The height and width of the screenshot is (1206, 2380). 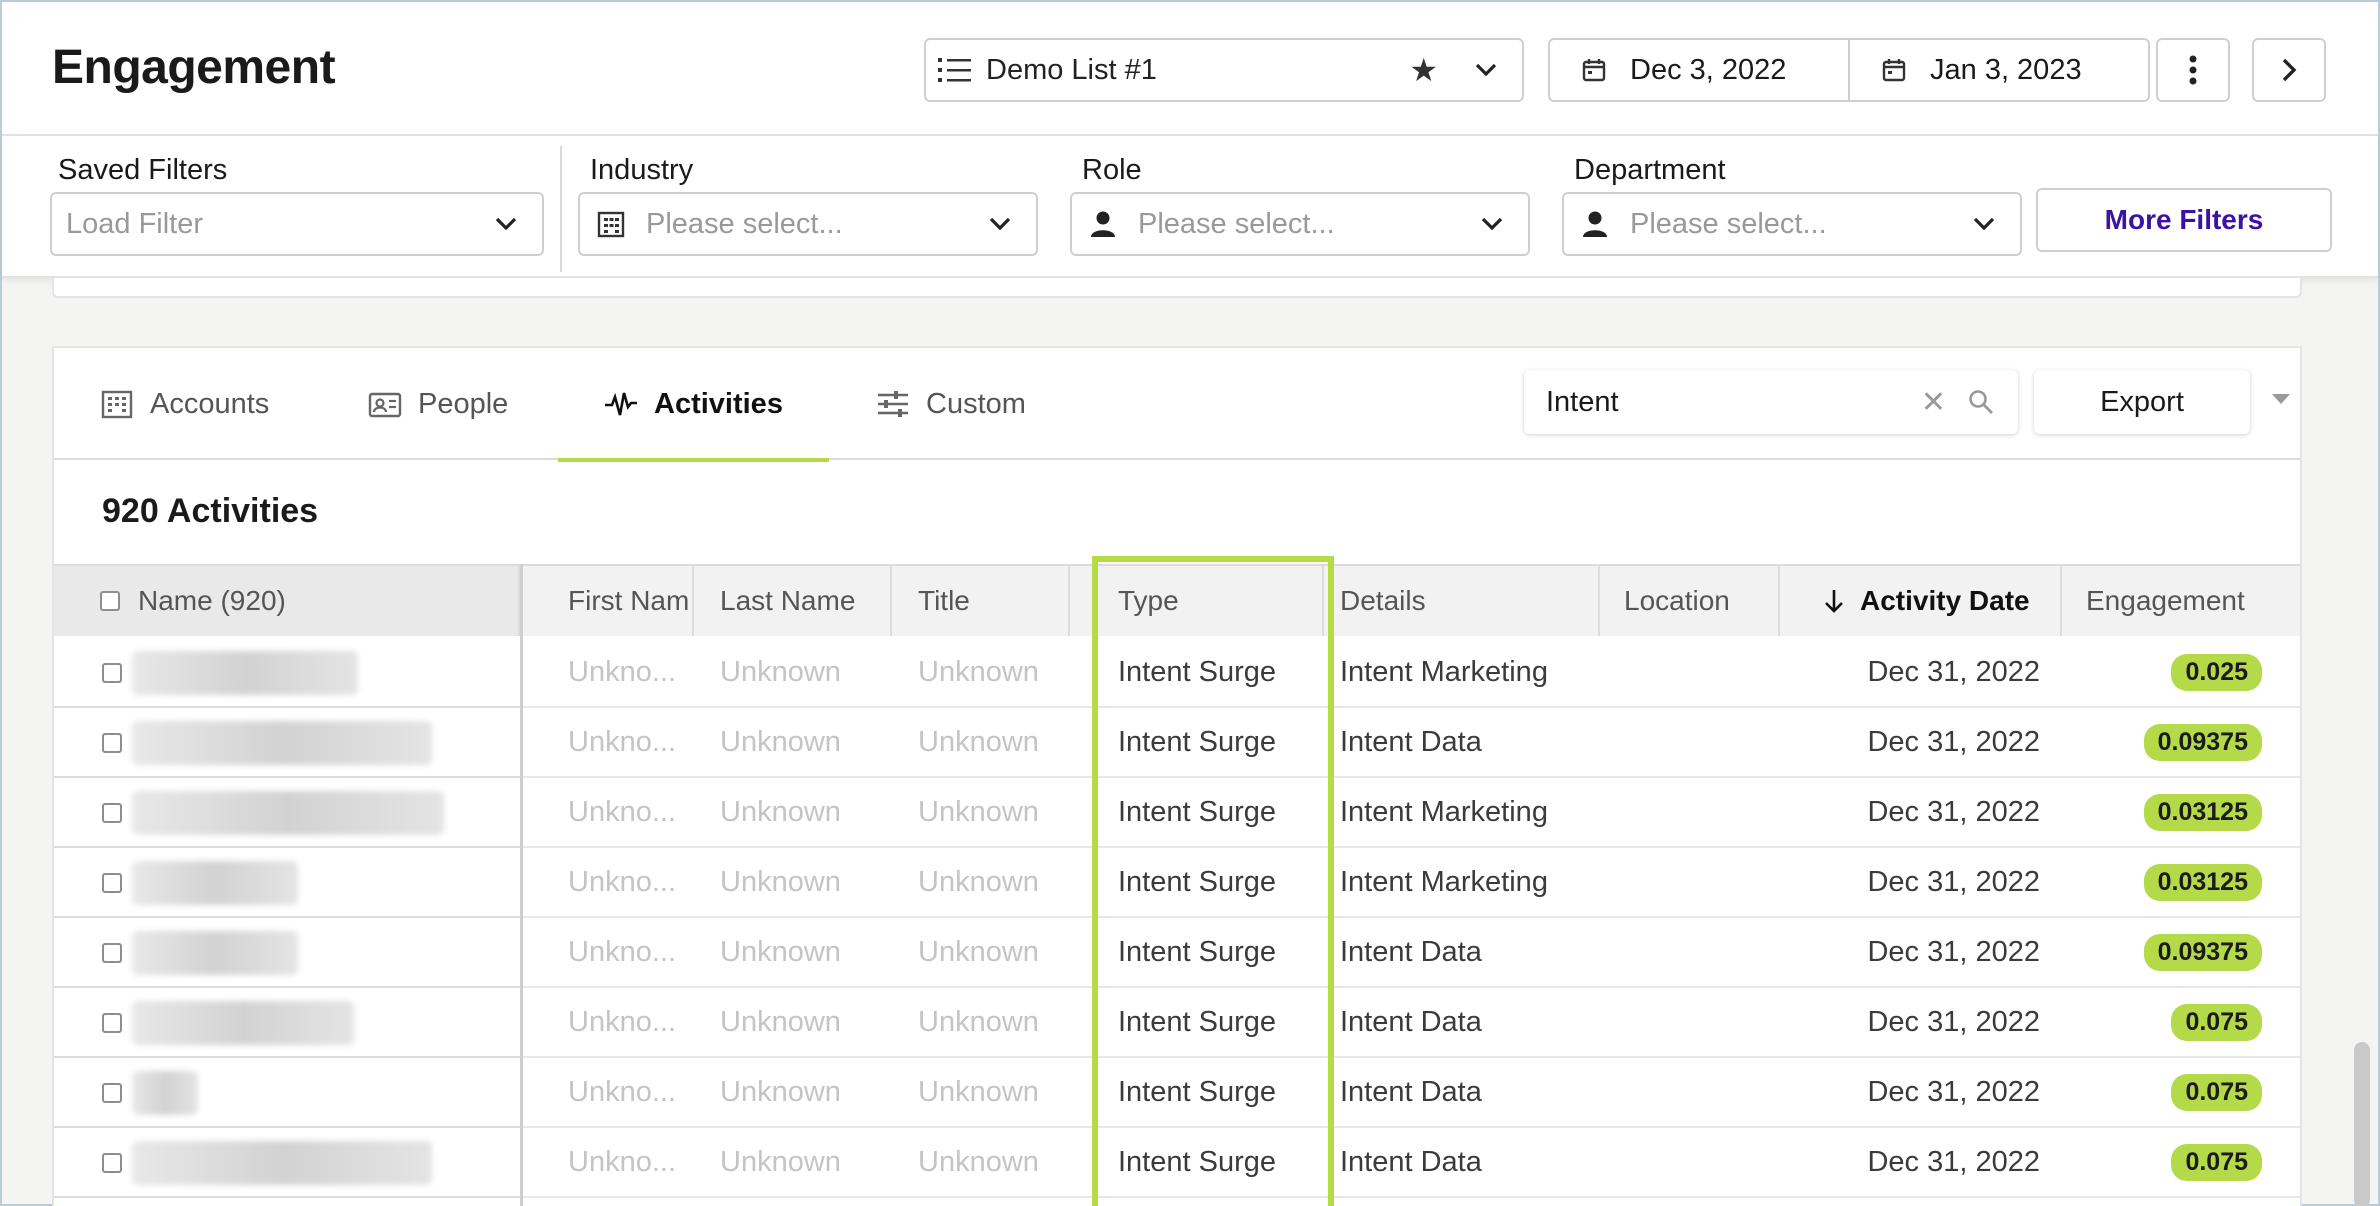 What do you see at coordinates (2181, 601) in the screenshot?
I see `col-engagement: Engagement` at bounding box center [2181, 601].